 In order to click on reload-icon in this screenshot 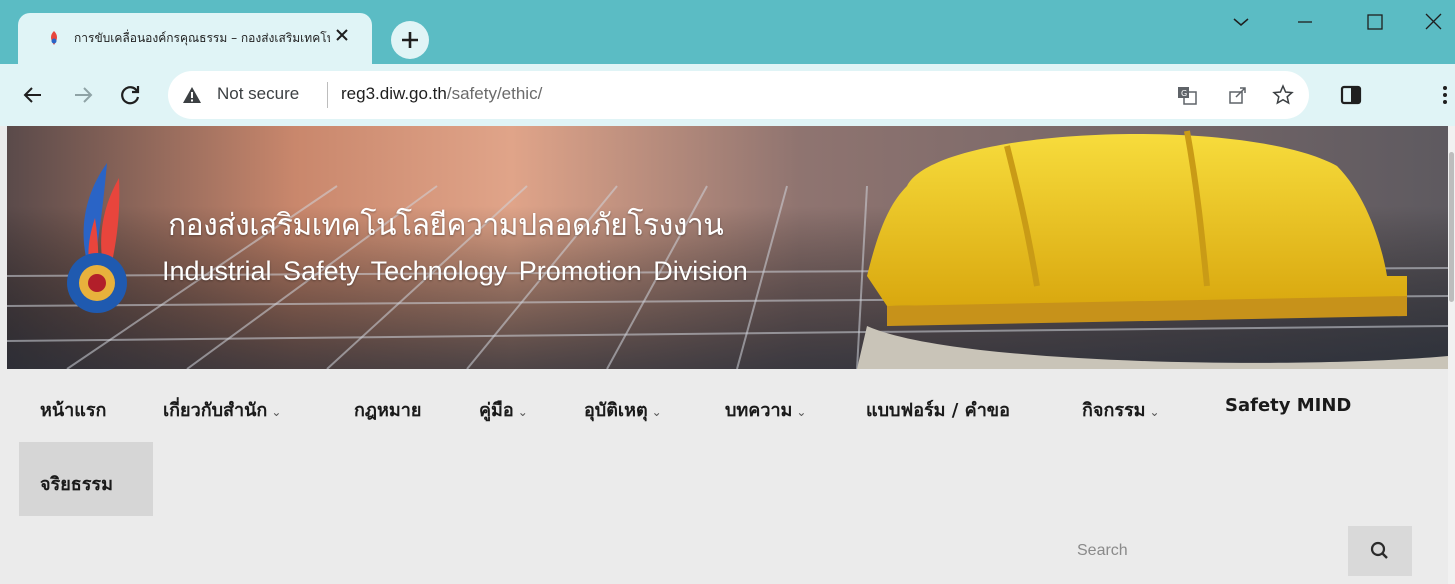, I will do `click(130, 95)`.